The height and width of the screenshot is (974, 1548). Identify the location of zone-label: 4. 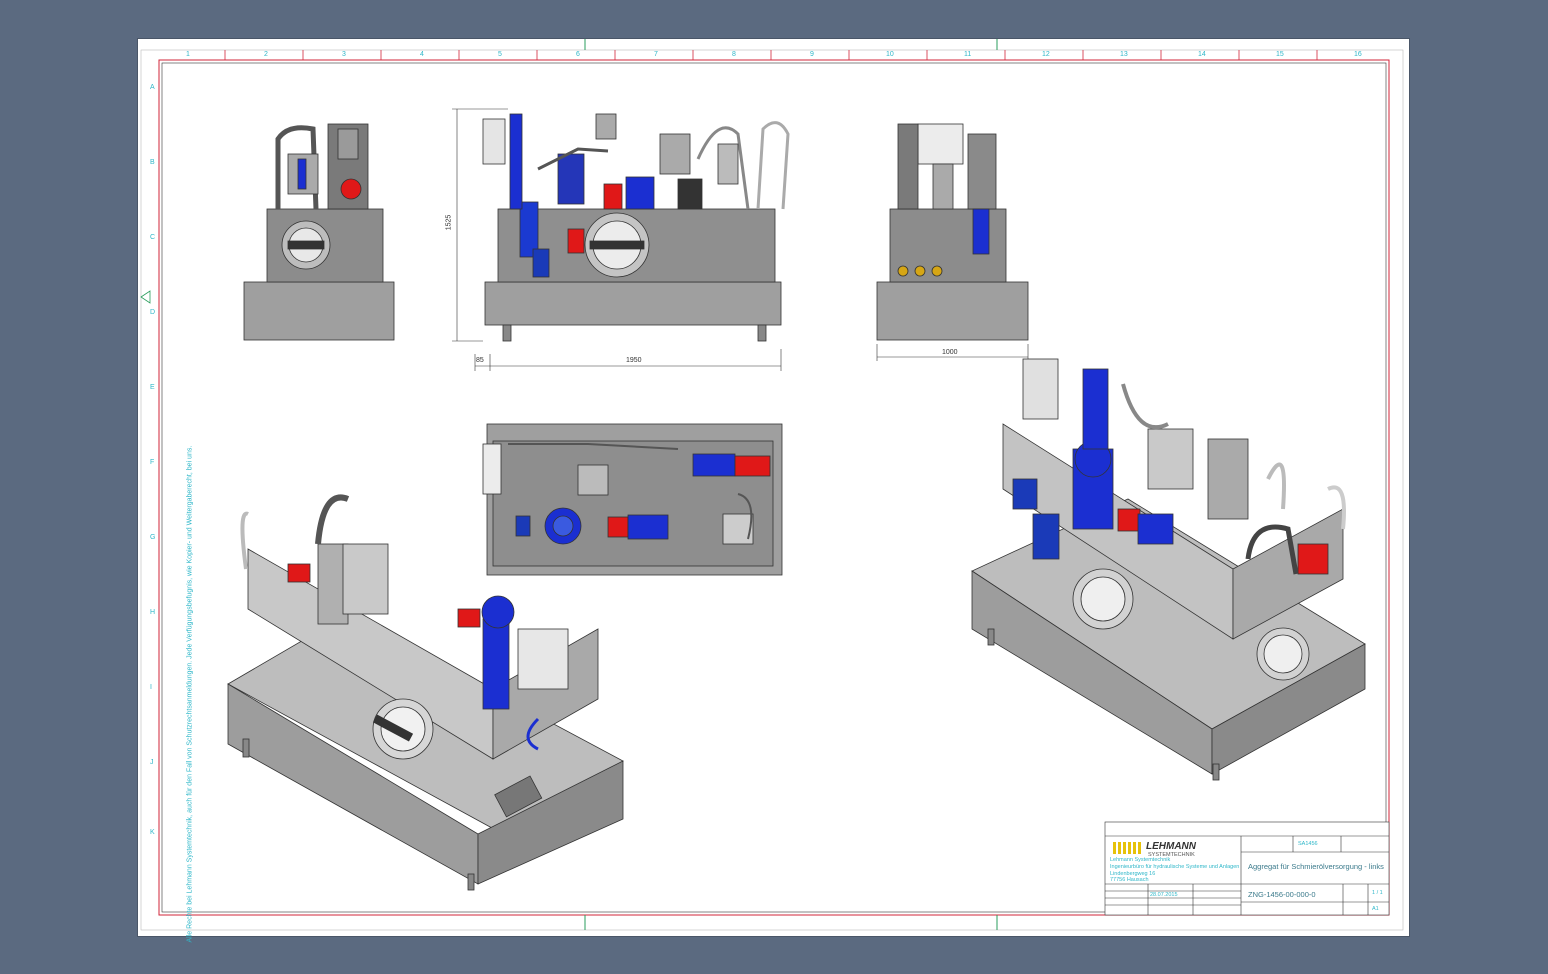
(422, 54).